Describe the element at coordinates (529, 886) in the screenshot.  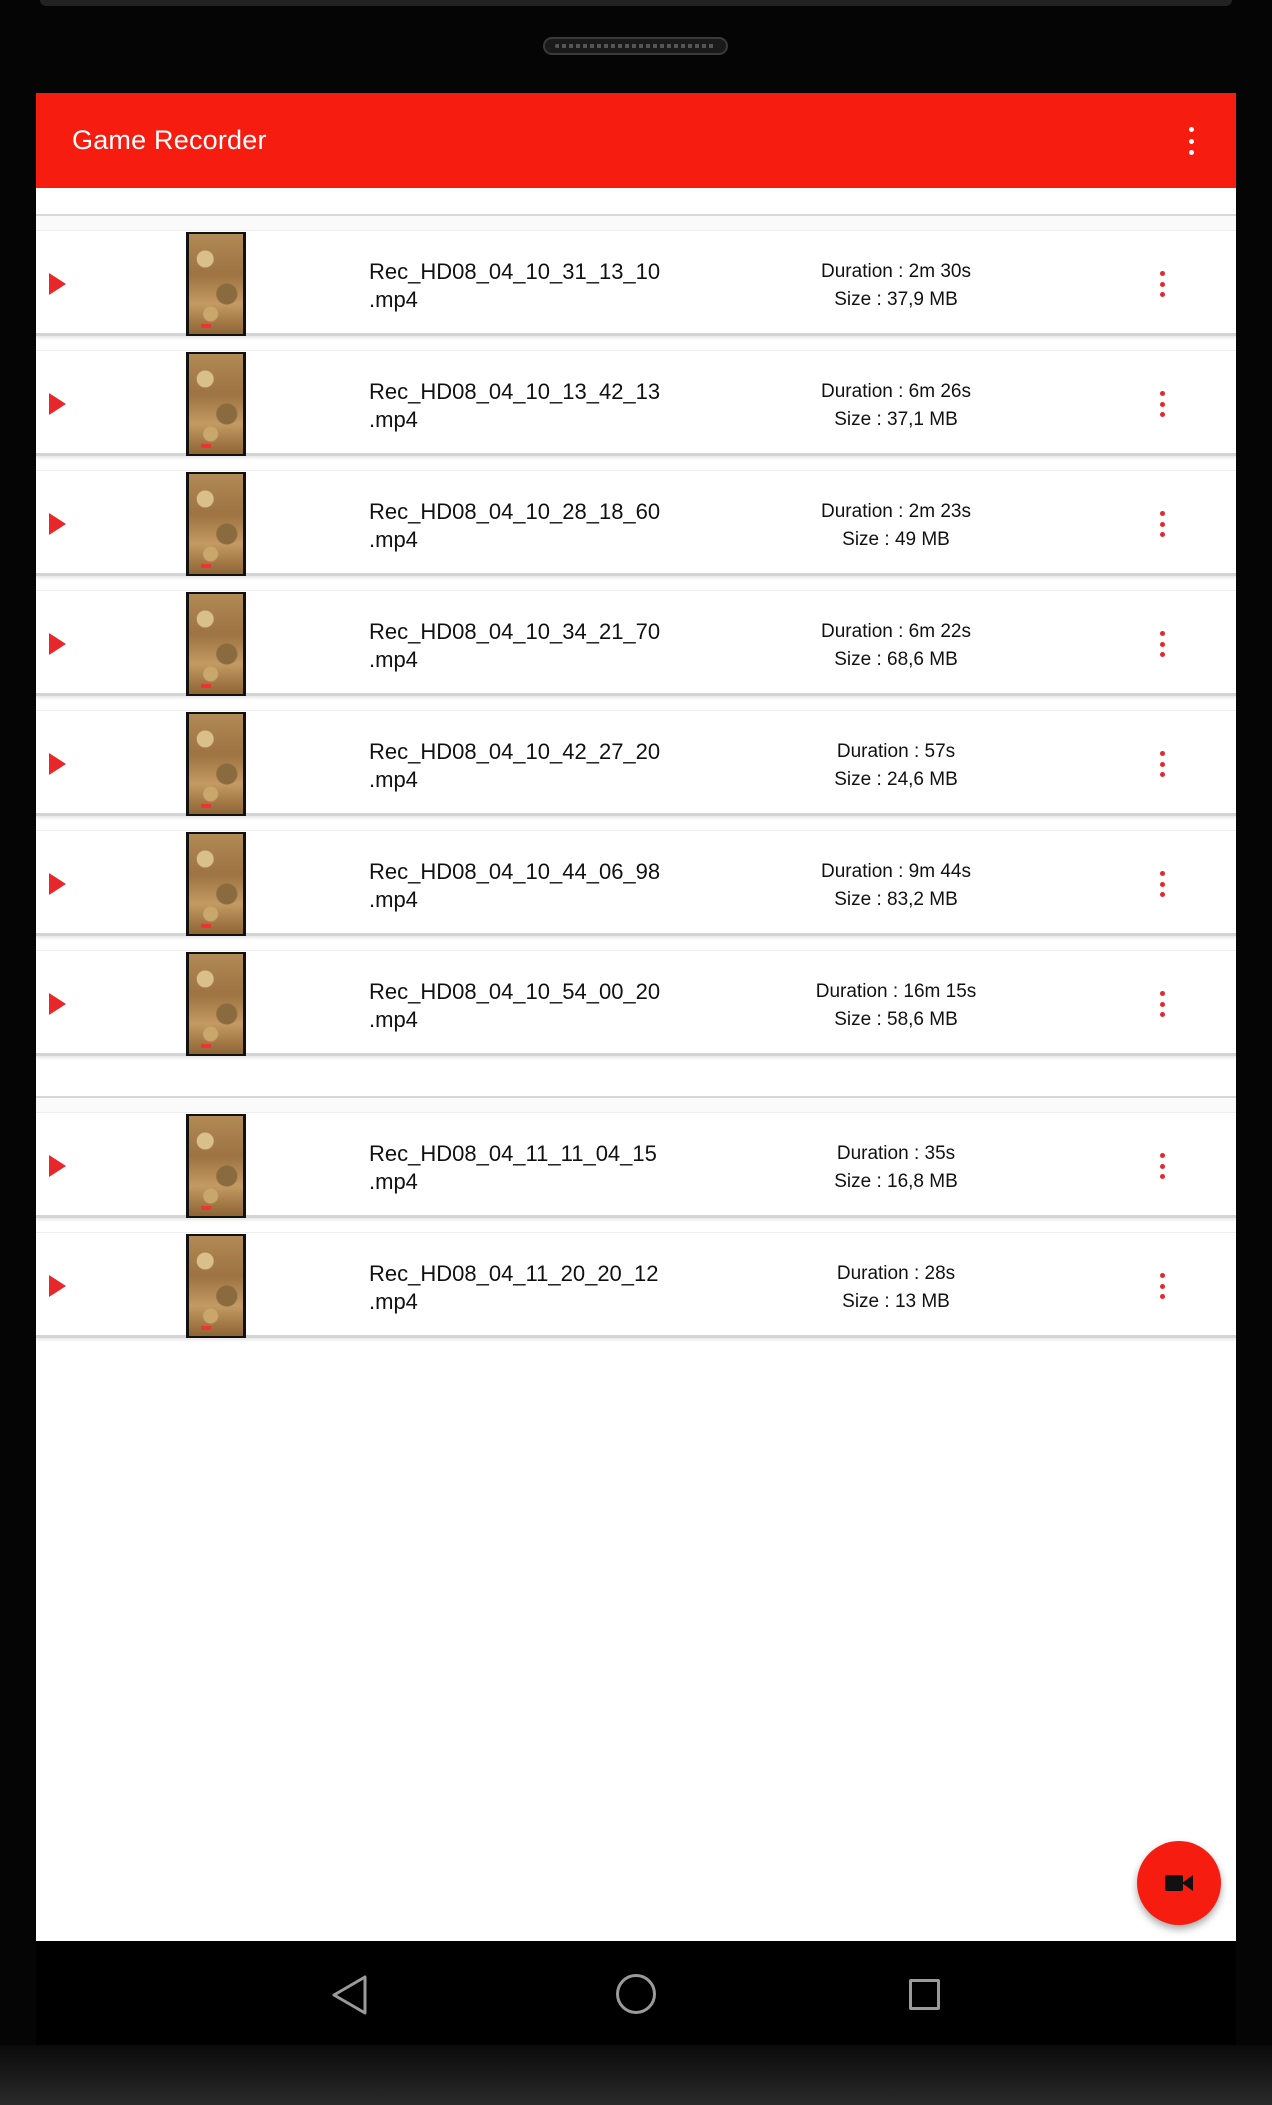
I see `recording-filename: Rec_HD08_04_10_44_06_98 .mp4` at that location.